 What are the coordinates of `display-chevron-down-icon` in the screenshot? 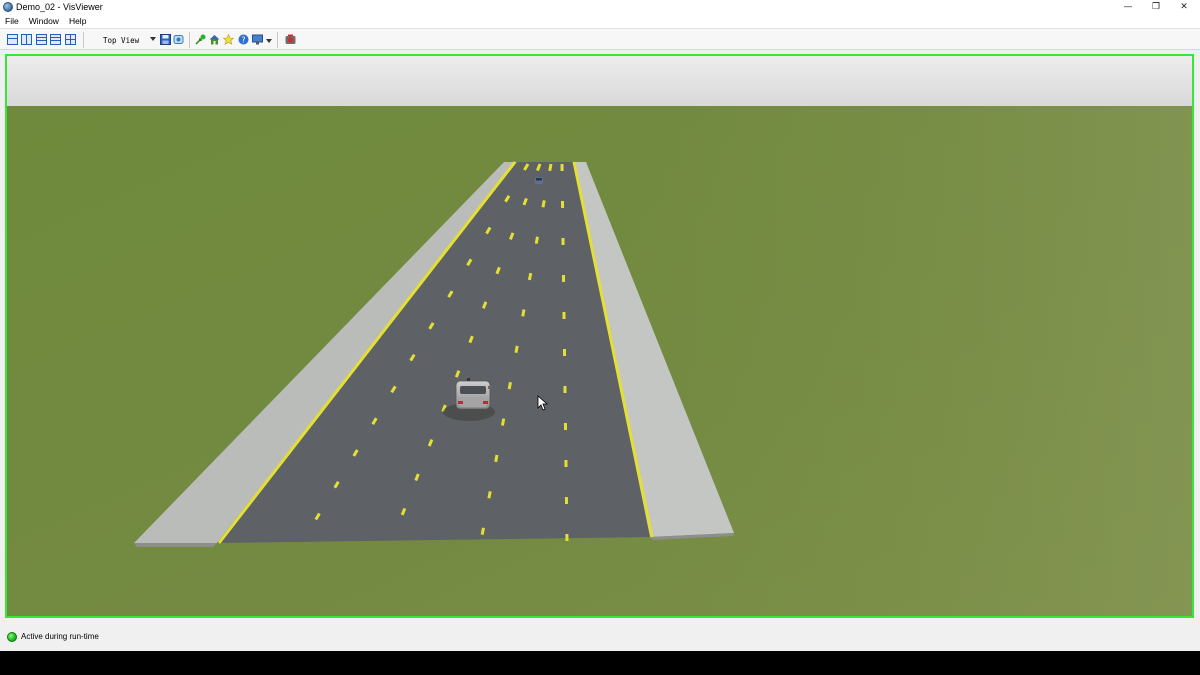 It's located at (269, 41).